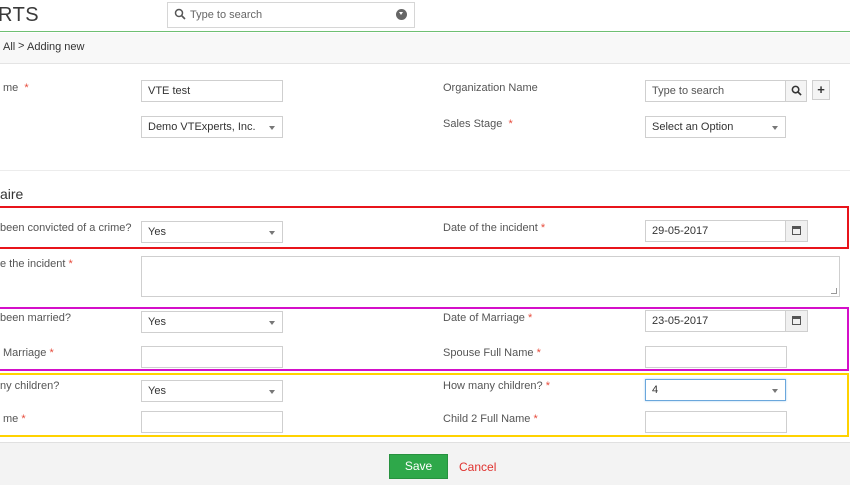 Image resolution: width=850 pixels, height=485 pixels. What do you see at coordinates (821, 90) in the screenshot?
I see `add-organization-button: +` at bounding box center [821, 90].